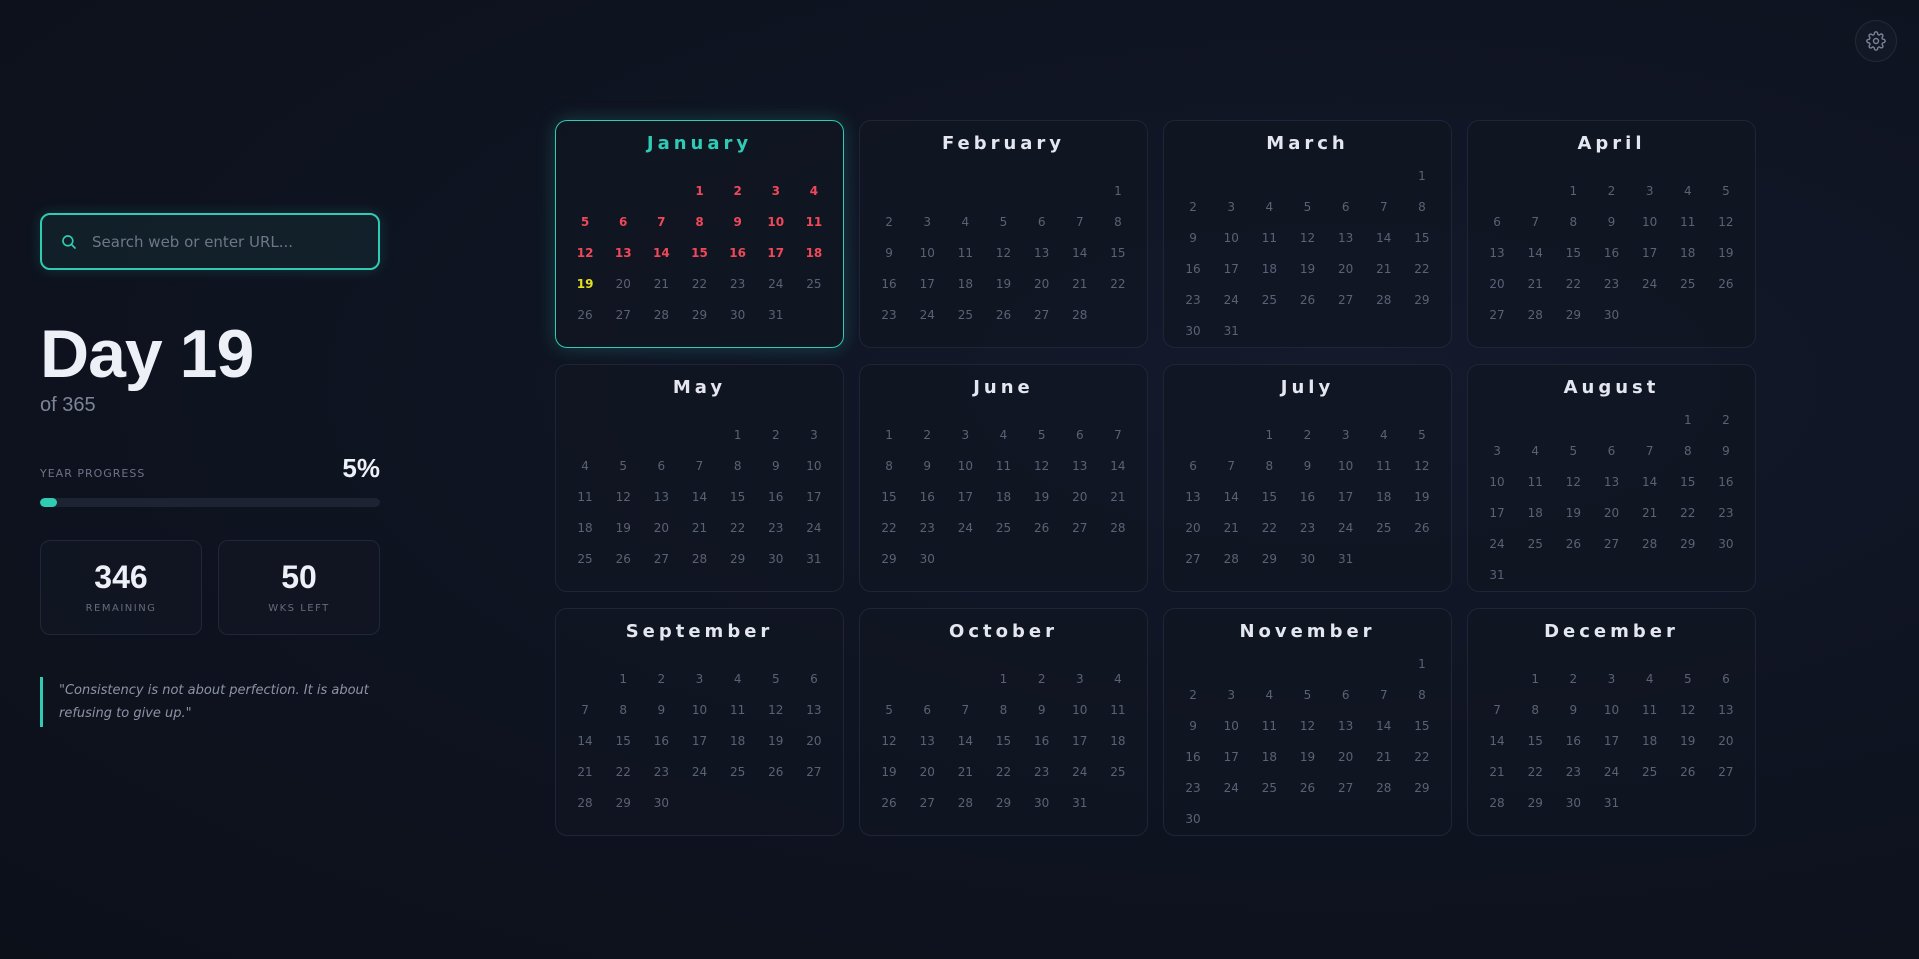 The width and height of the screenshot is (1919, 959). What do you see at coordinates (661, 803) in the screenshot?
I see `day-cell: 30` at bounding box center [661, 803].